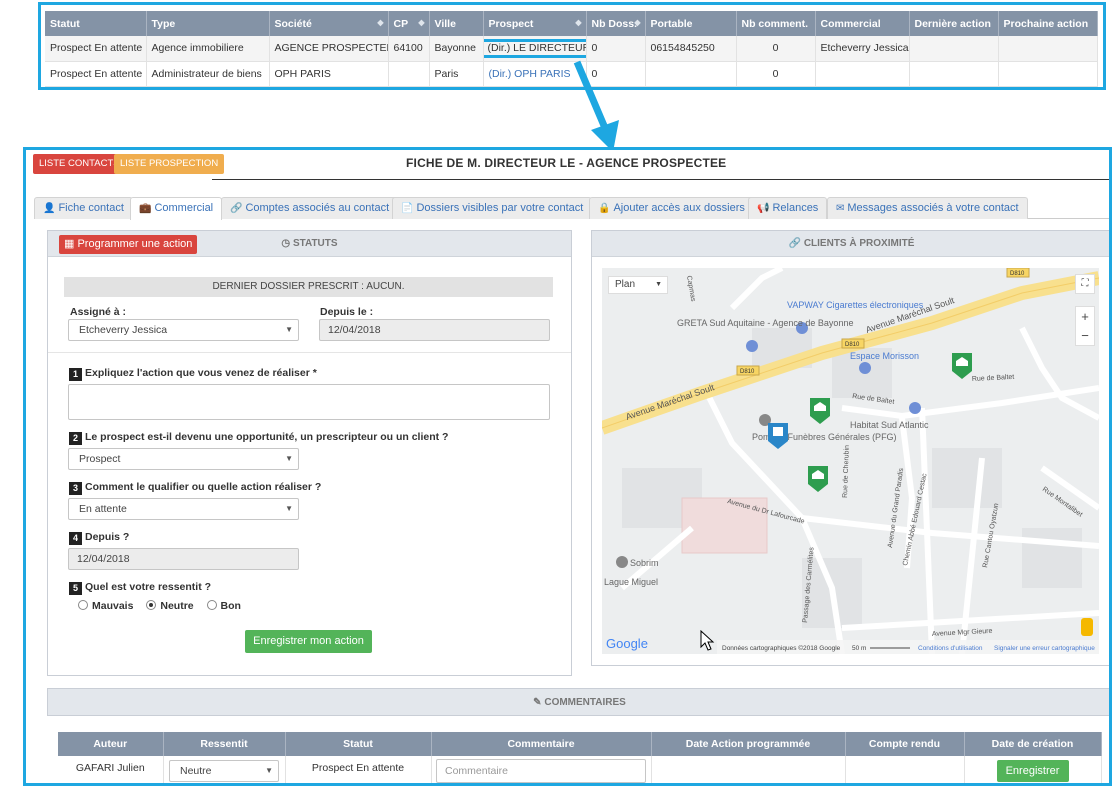  What do you see at coordinates (111, 744) in the screenshot?
I see `column-header-auteur: Auteur` at bounding box center [111, 744].